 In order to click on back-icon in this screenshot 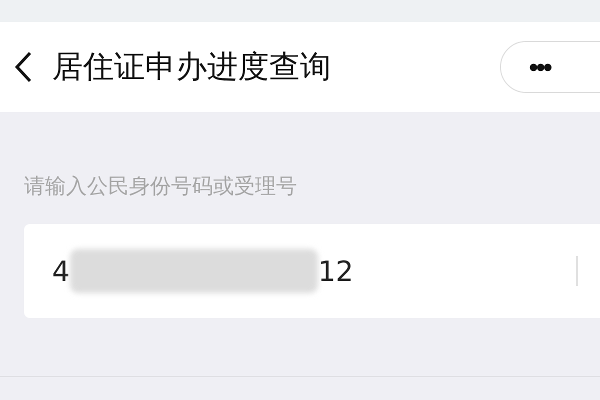, I will do `click(23, 67)`.